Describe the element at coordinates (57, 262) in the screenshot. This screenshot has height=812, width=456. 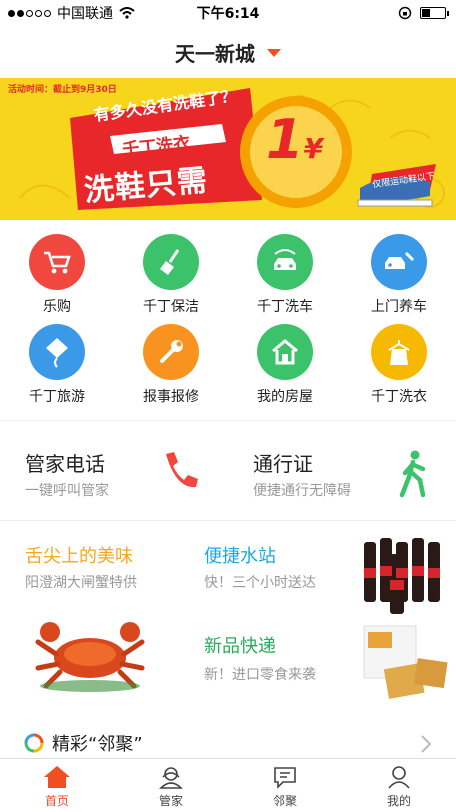
I see `cart-icon` at that location.